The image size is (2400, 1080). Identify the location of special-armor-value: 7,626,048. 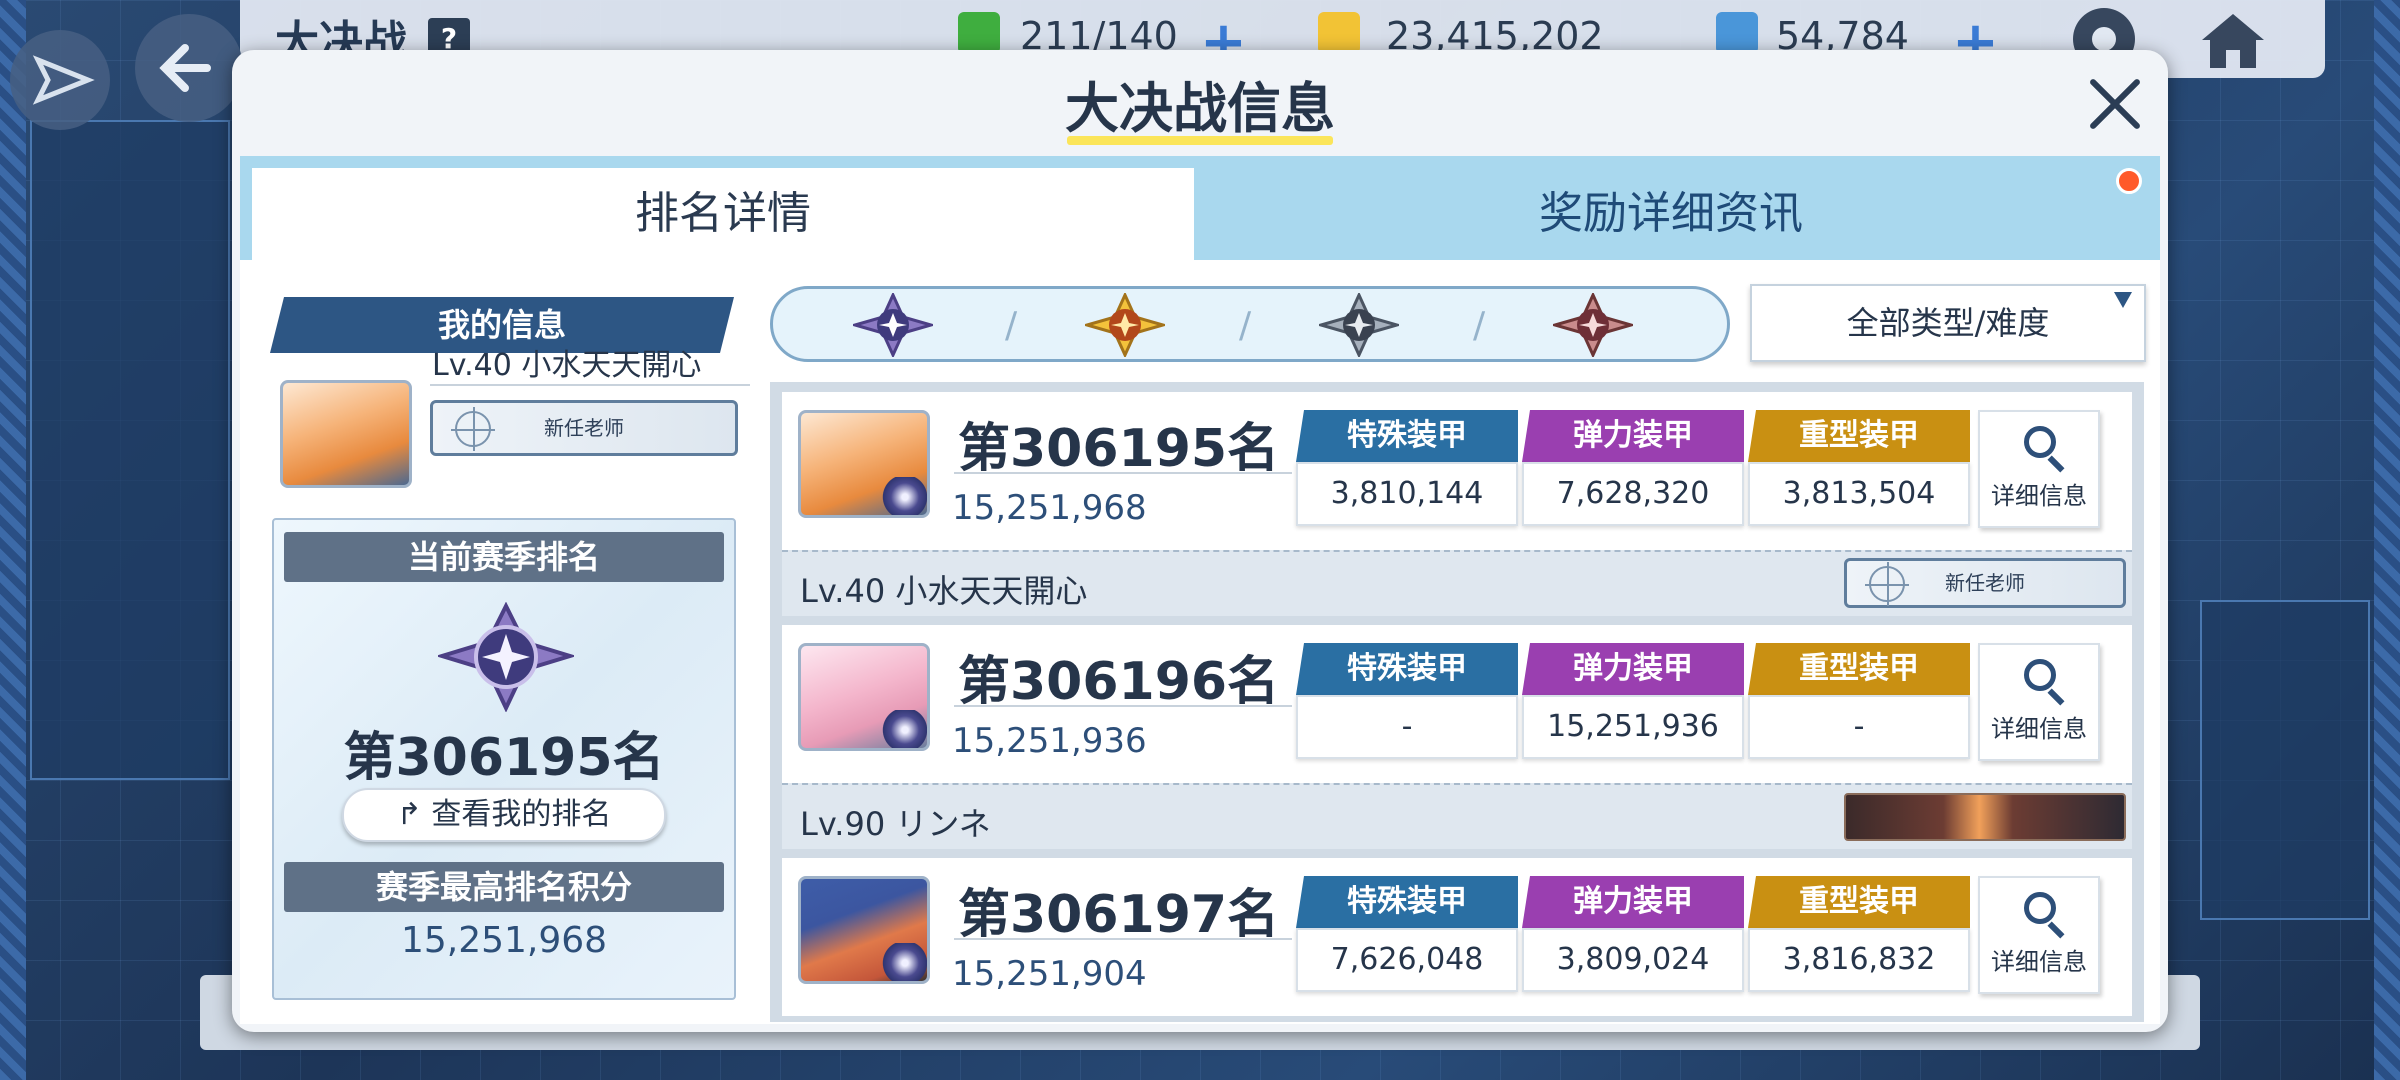
(1407, 960).